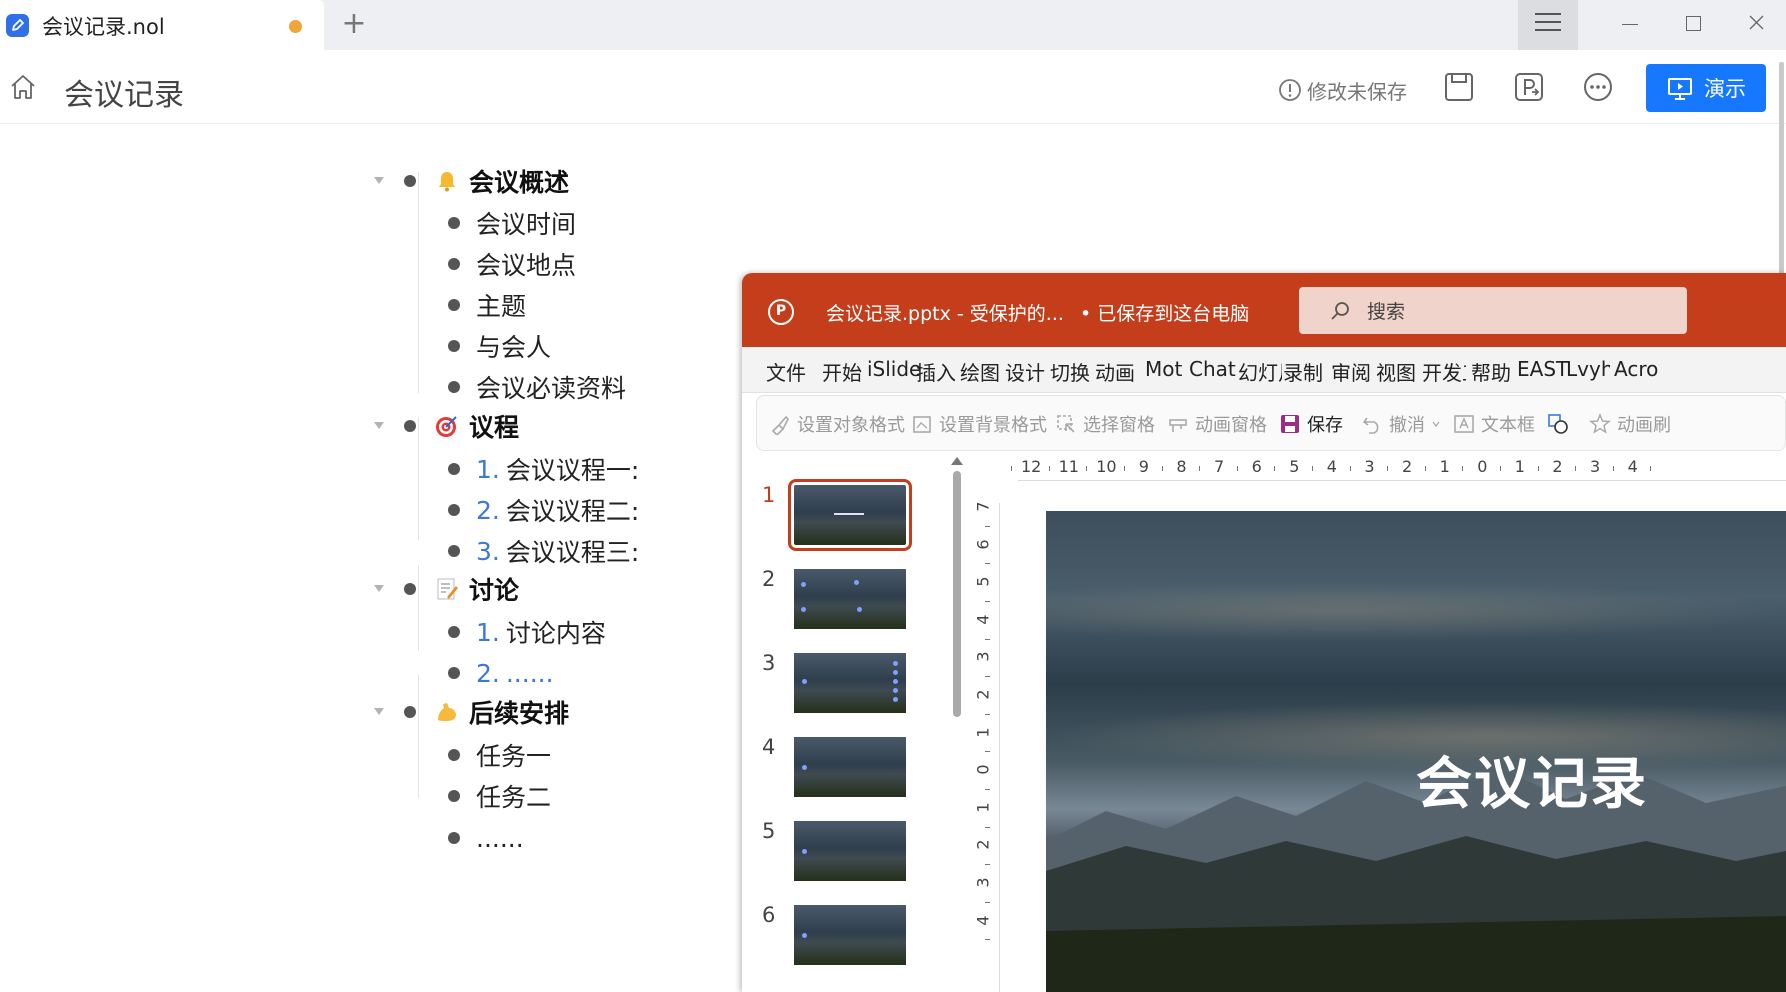  What do you see at coordinates (1459, 87) in the screenshot?
I see `save-icon` at bounding box center [1459, 87].